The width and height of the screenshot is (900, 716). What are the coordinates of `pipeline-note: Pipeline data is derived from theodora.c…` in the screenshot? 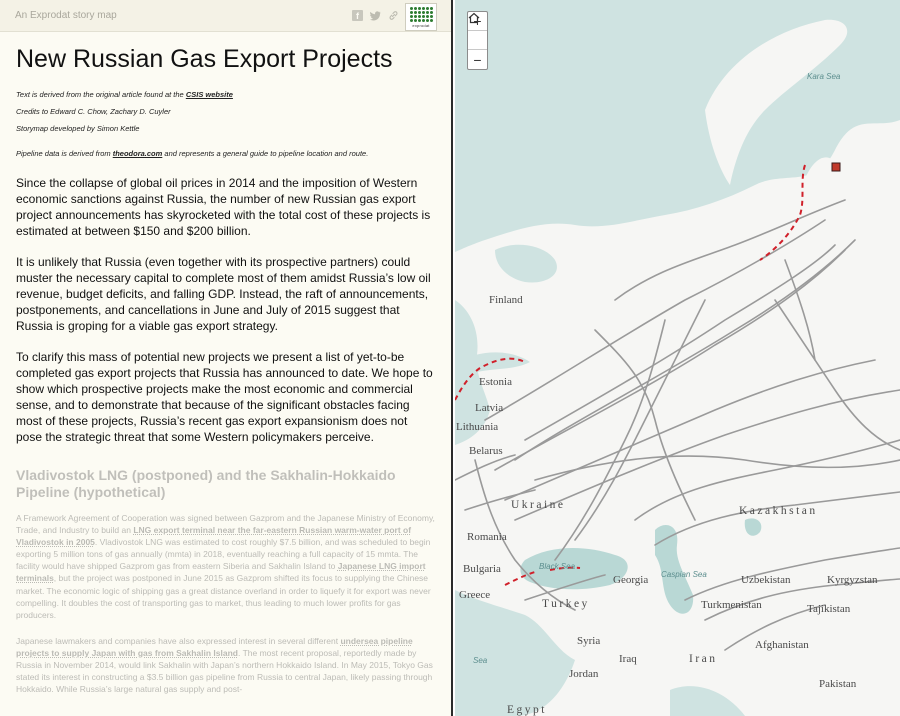 It's located at (226, 153).